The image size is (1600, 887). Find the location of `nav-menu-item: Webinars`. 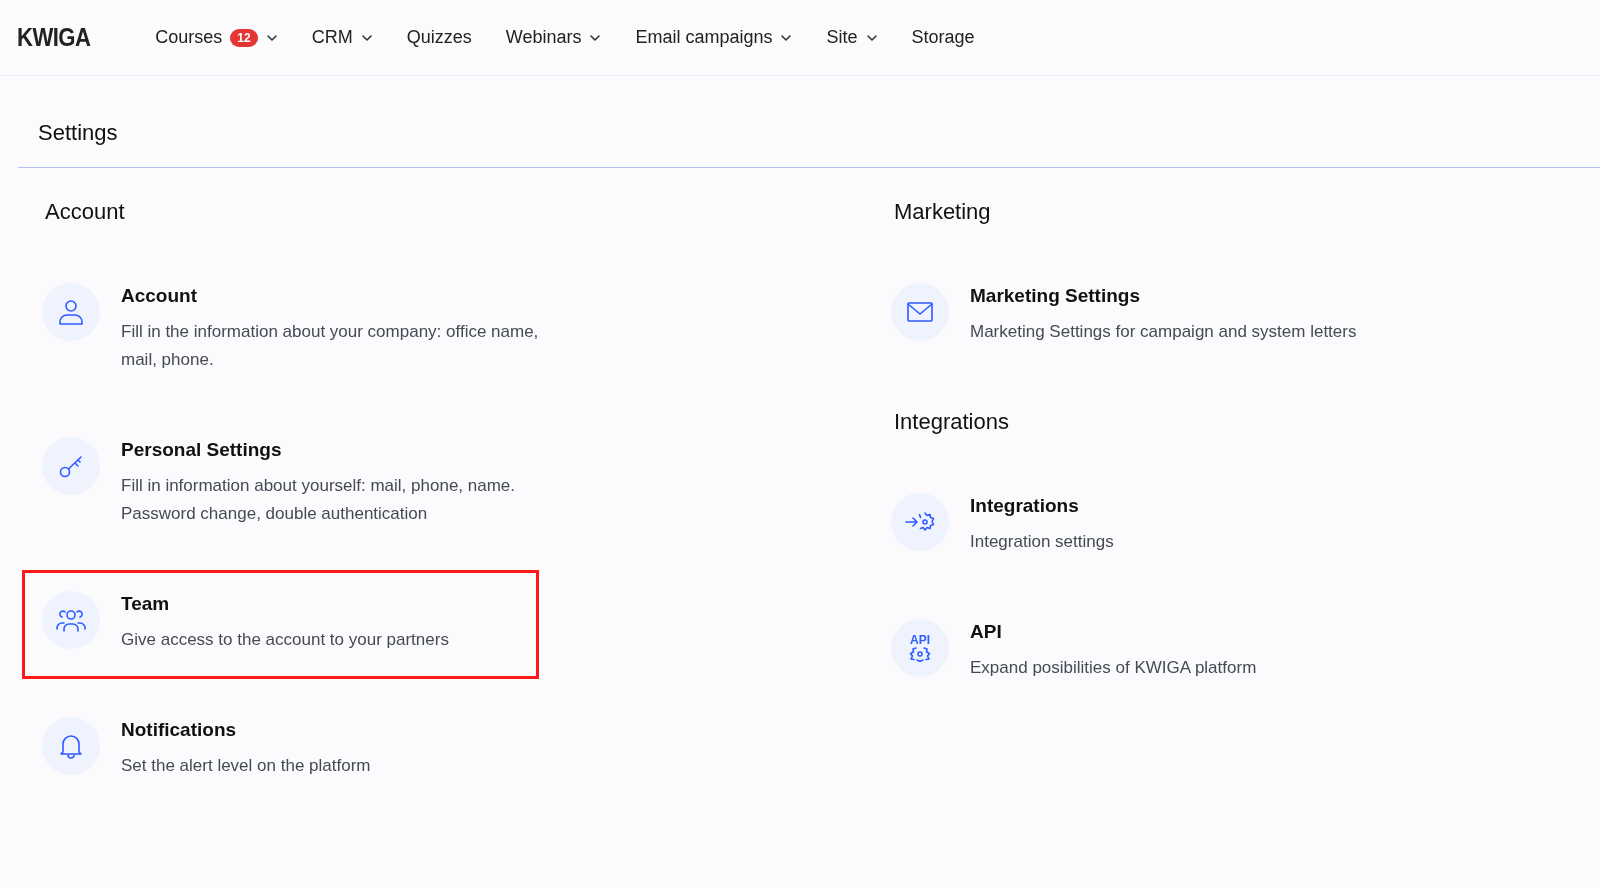

nav-menu-item: Webinars is located at coordinates (553, 37).